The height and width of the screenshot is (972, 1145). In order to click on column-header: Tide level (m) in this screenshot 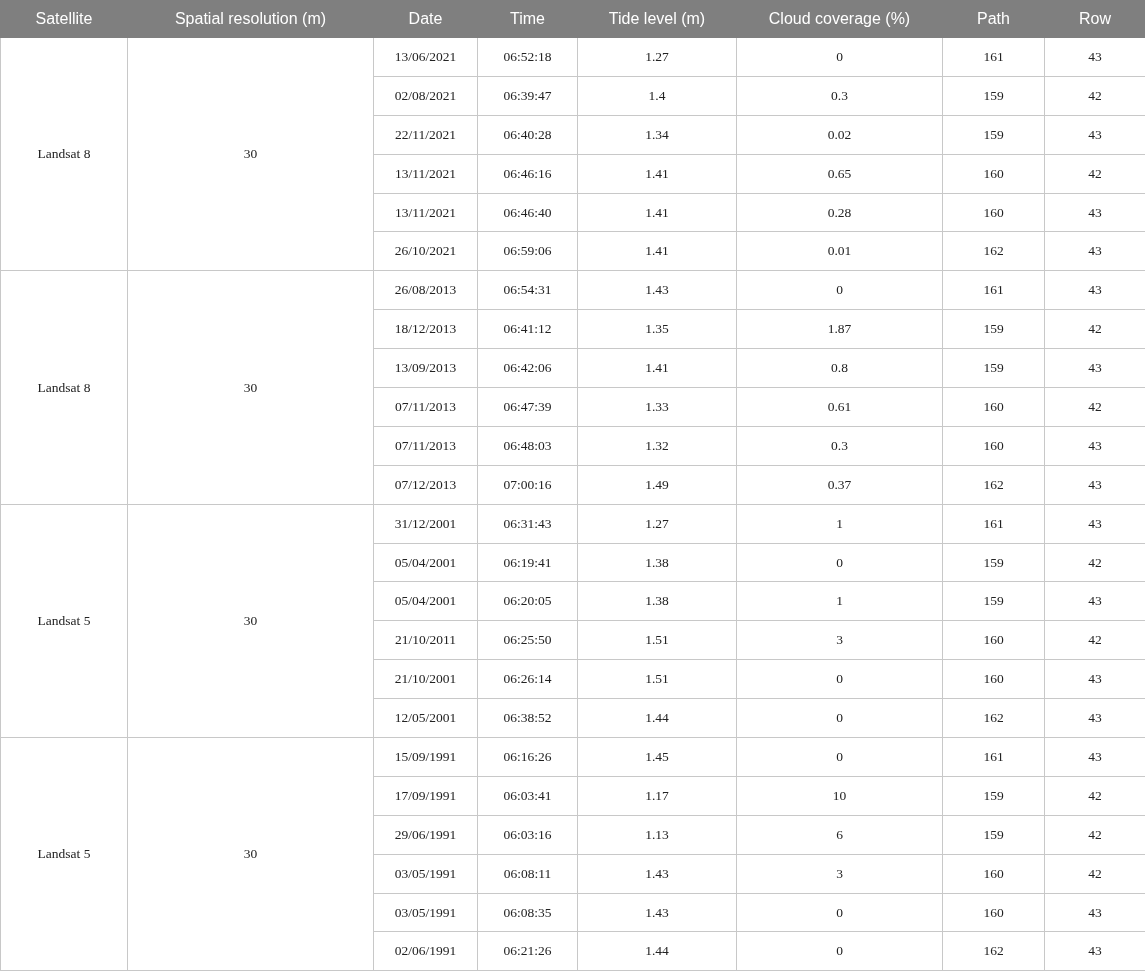, I will do `click(657, 19)`.